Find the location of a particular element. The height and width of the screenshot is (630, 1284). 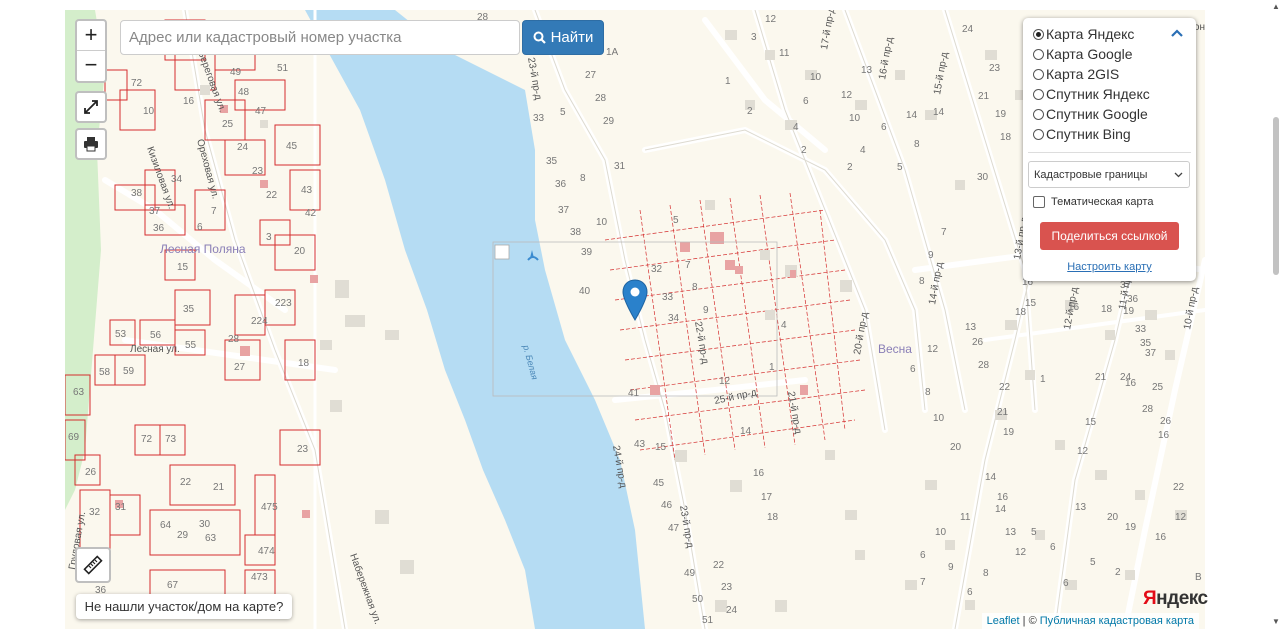

search-input is located at coordinates (320, 37).